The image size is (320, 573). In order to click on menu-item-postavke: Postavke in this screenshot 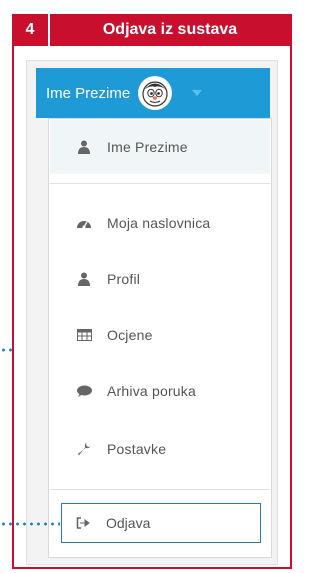, I will do `click(119, 449)`.